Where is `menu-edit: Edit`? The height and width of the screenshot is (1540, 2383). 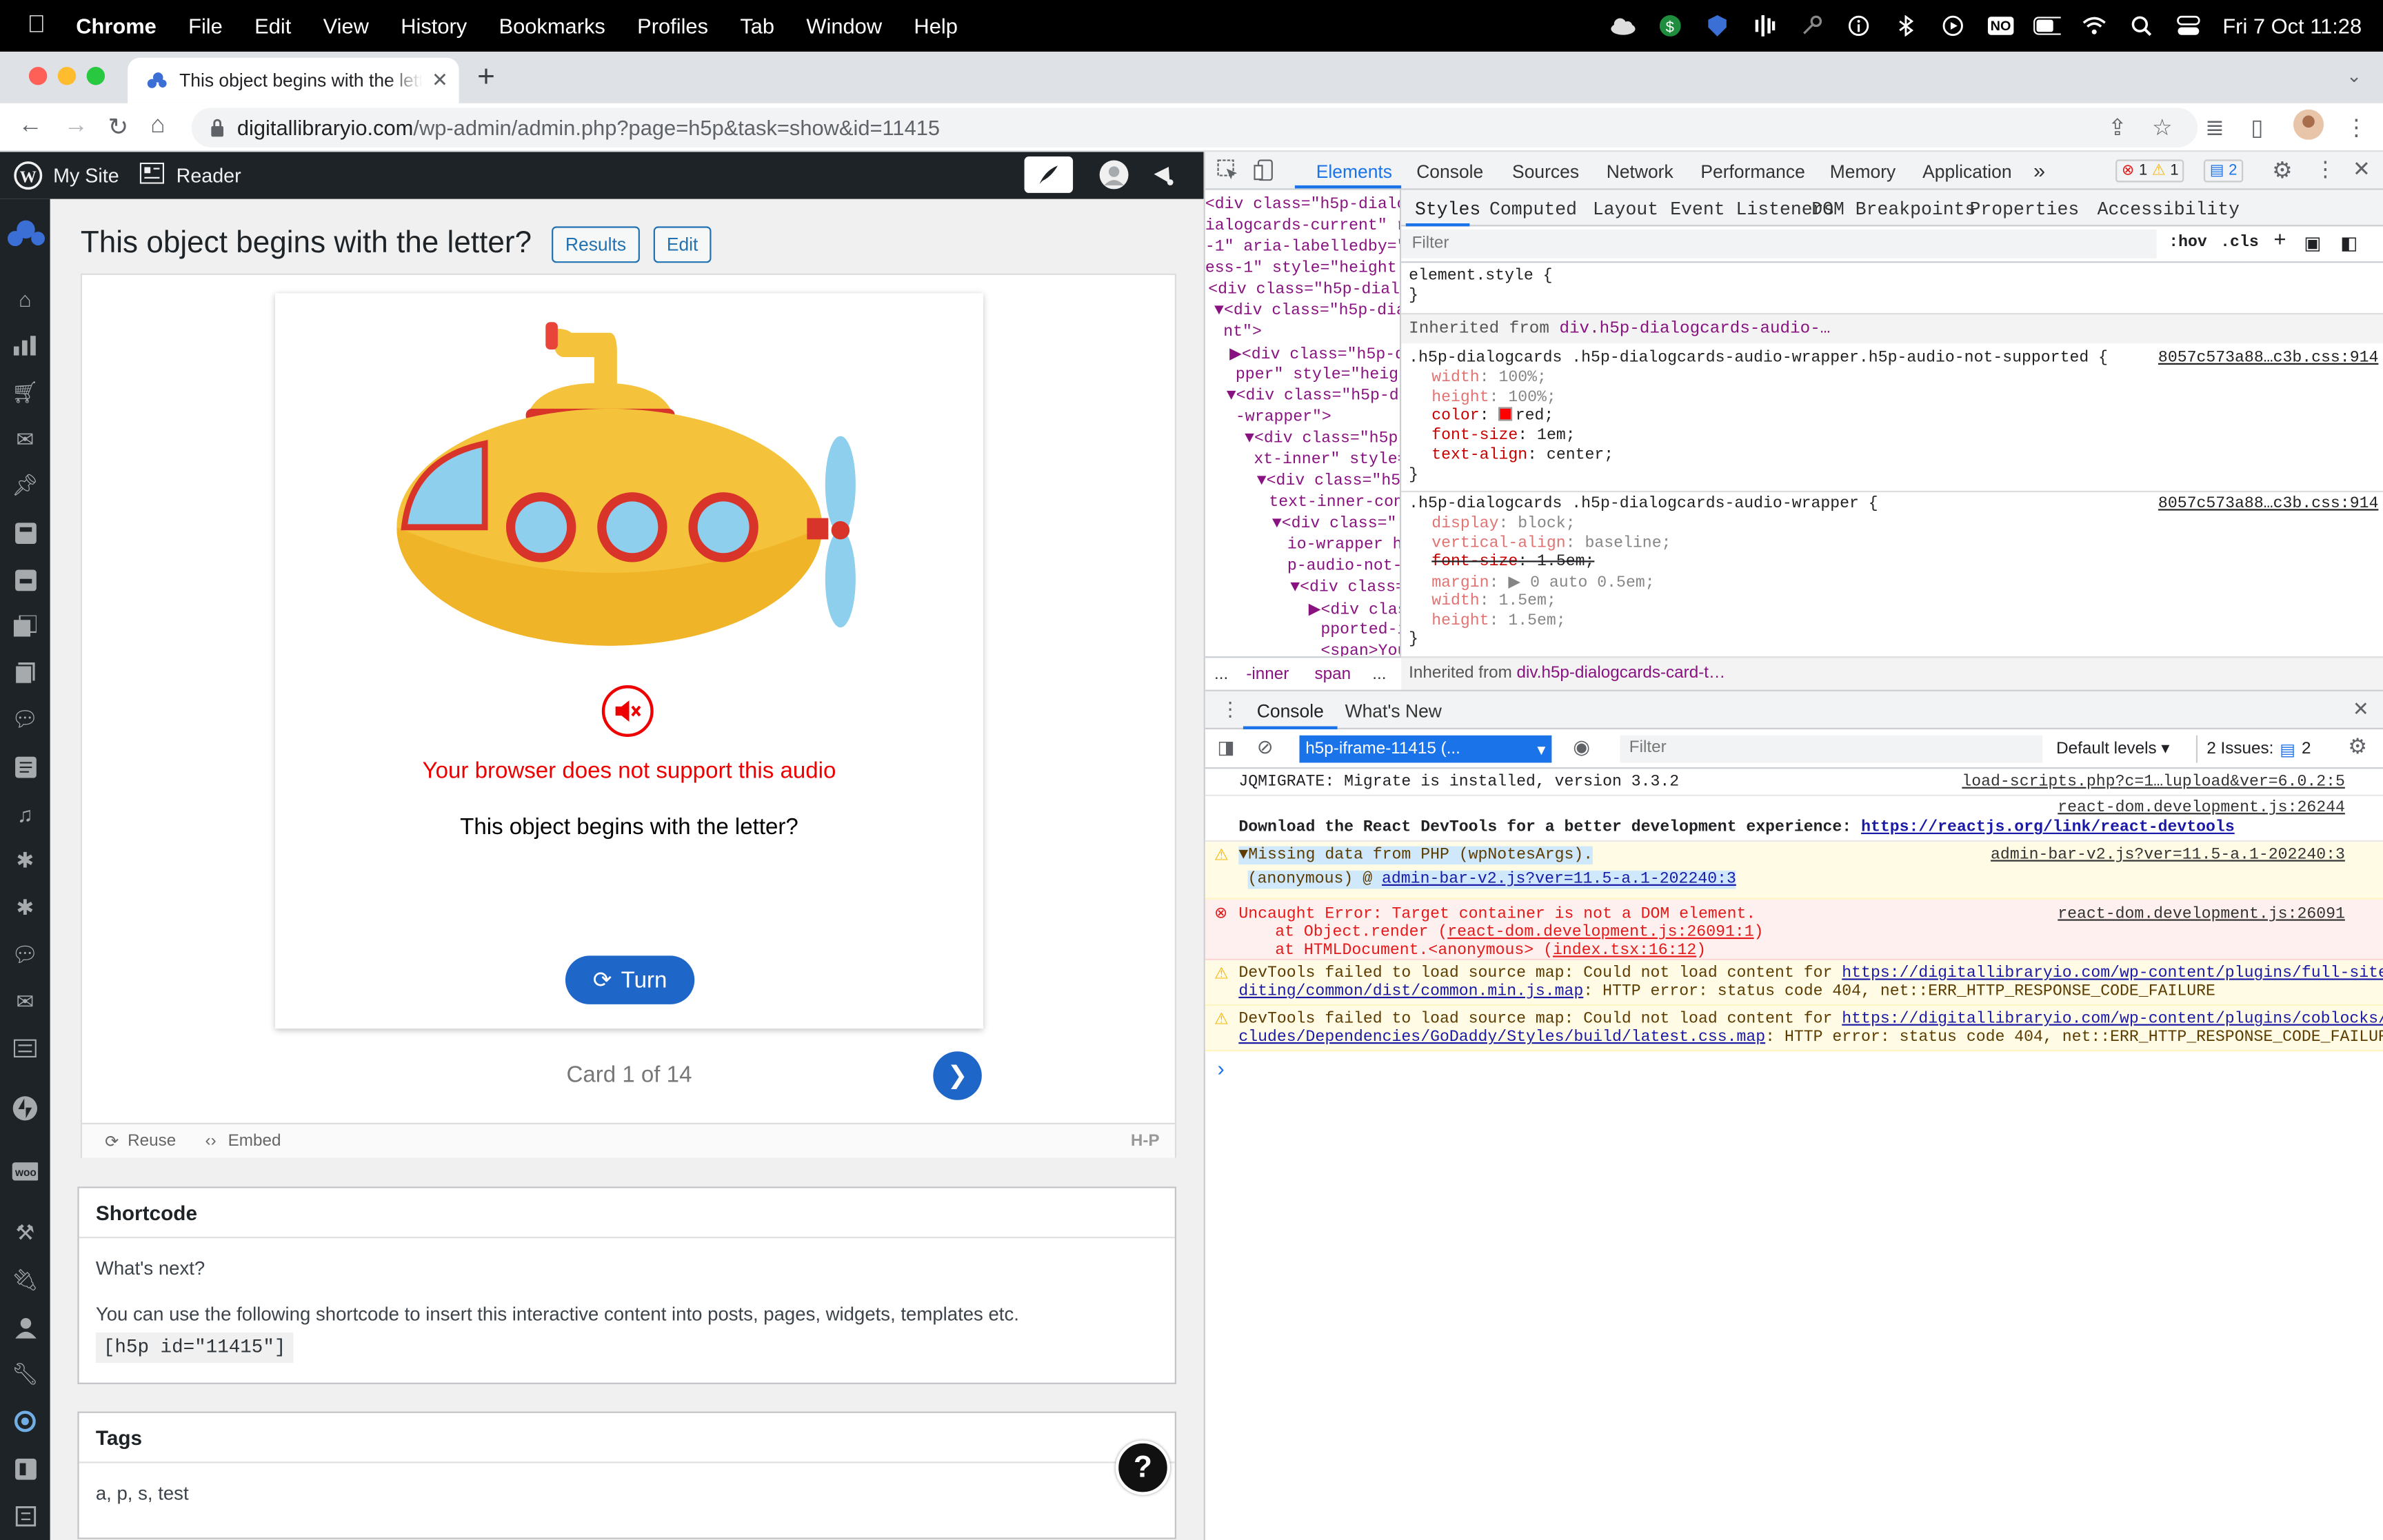
menu-edit: Edit is located at coordinates (272, 26).